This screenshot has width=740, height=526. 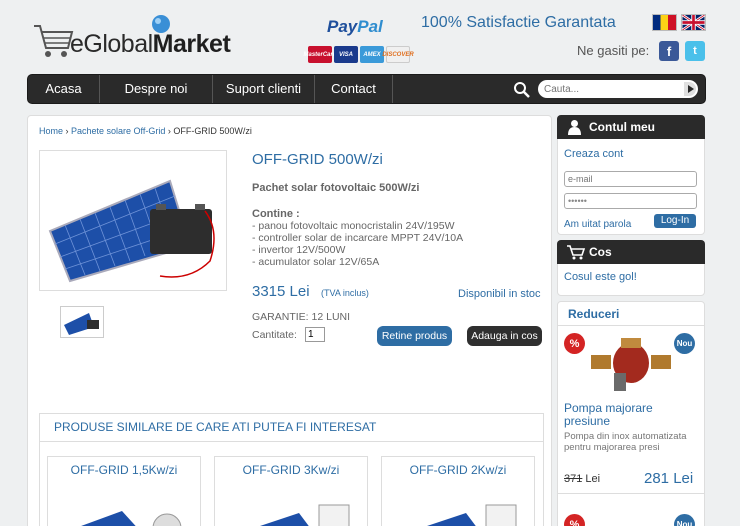 I want to click on amex-icon: AMEX, so click(x=372, y=54).